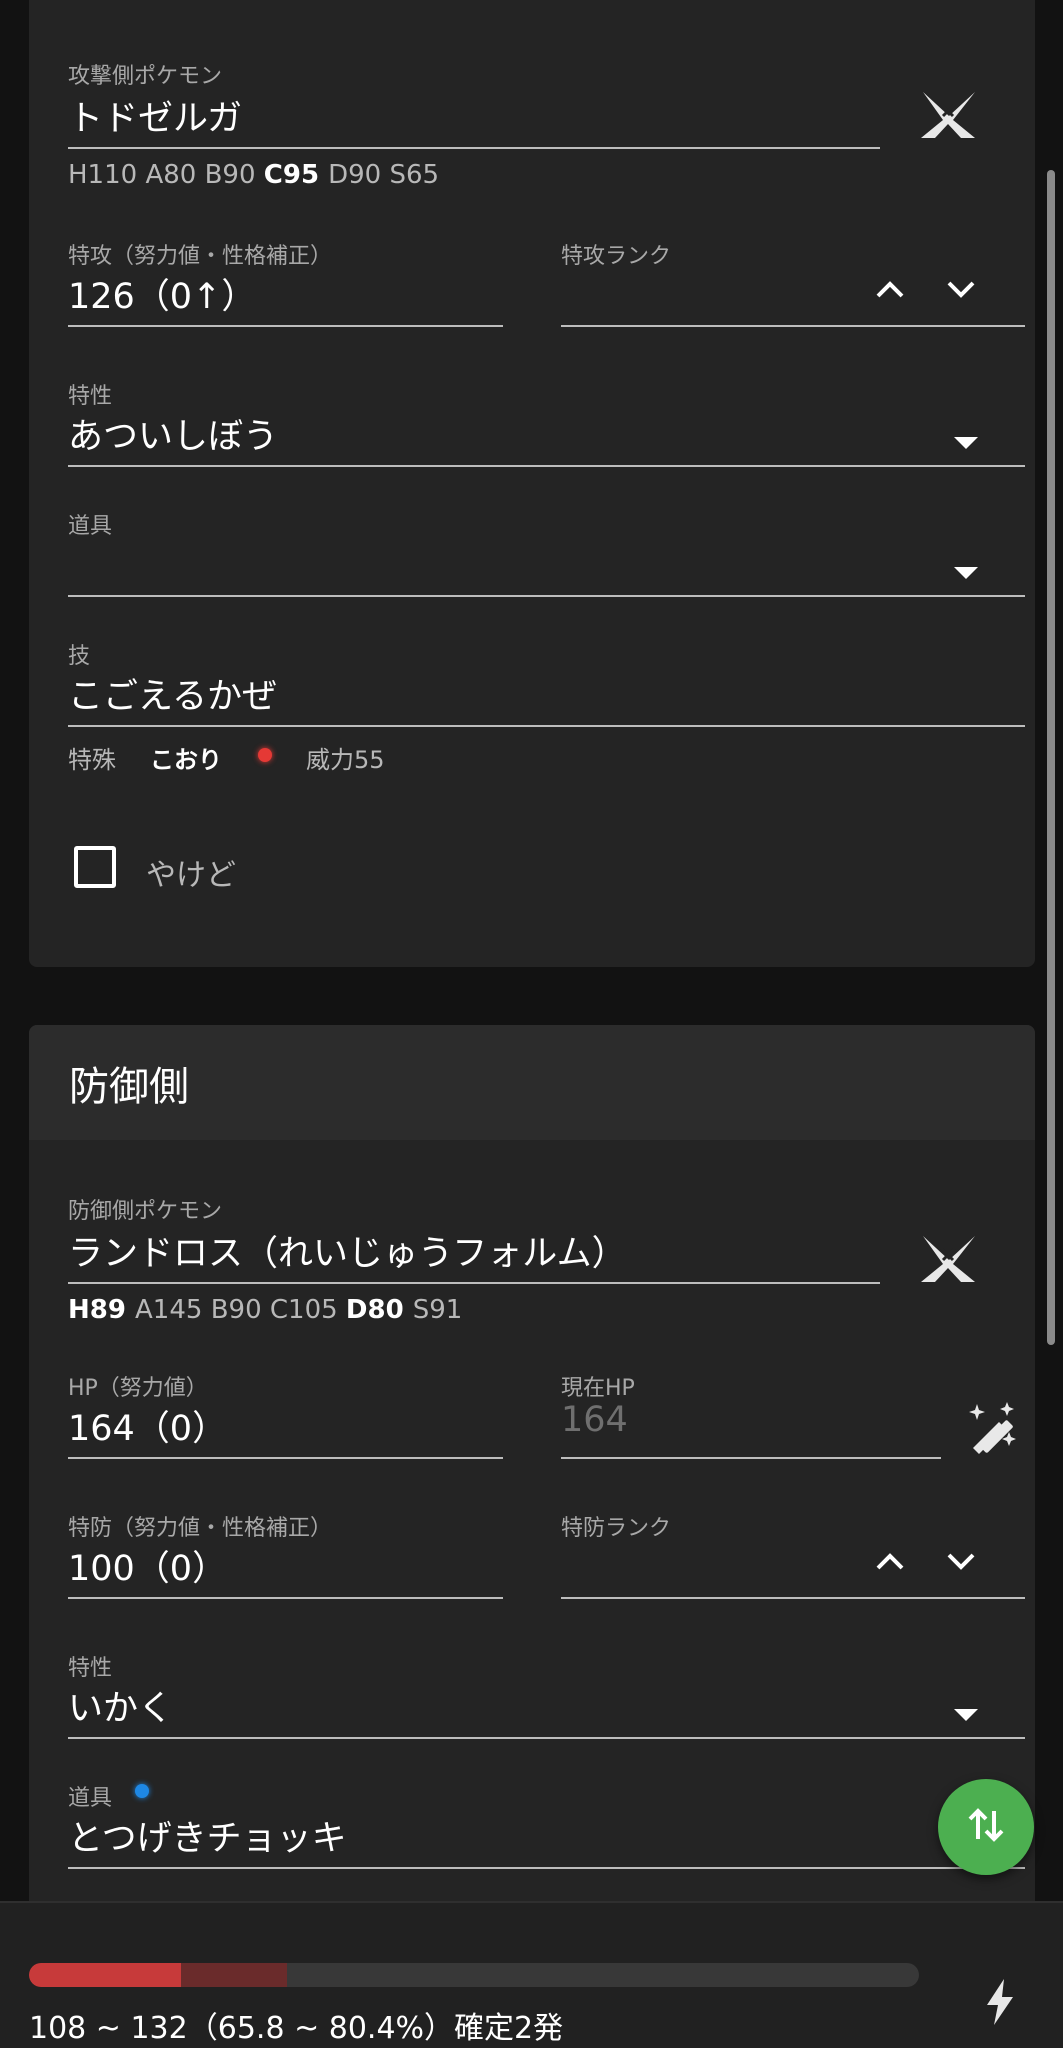 Image resolution: width=1063 pixels, height=2048 pixels. What do you see at coordinates (751, 1458) in the screenshot?
I see `current-hp-underline` at bounding box center [751, 1458].